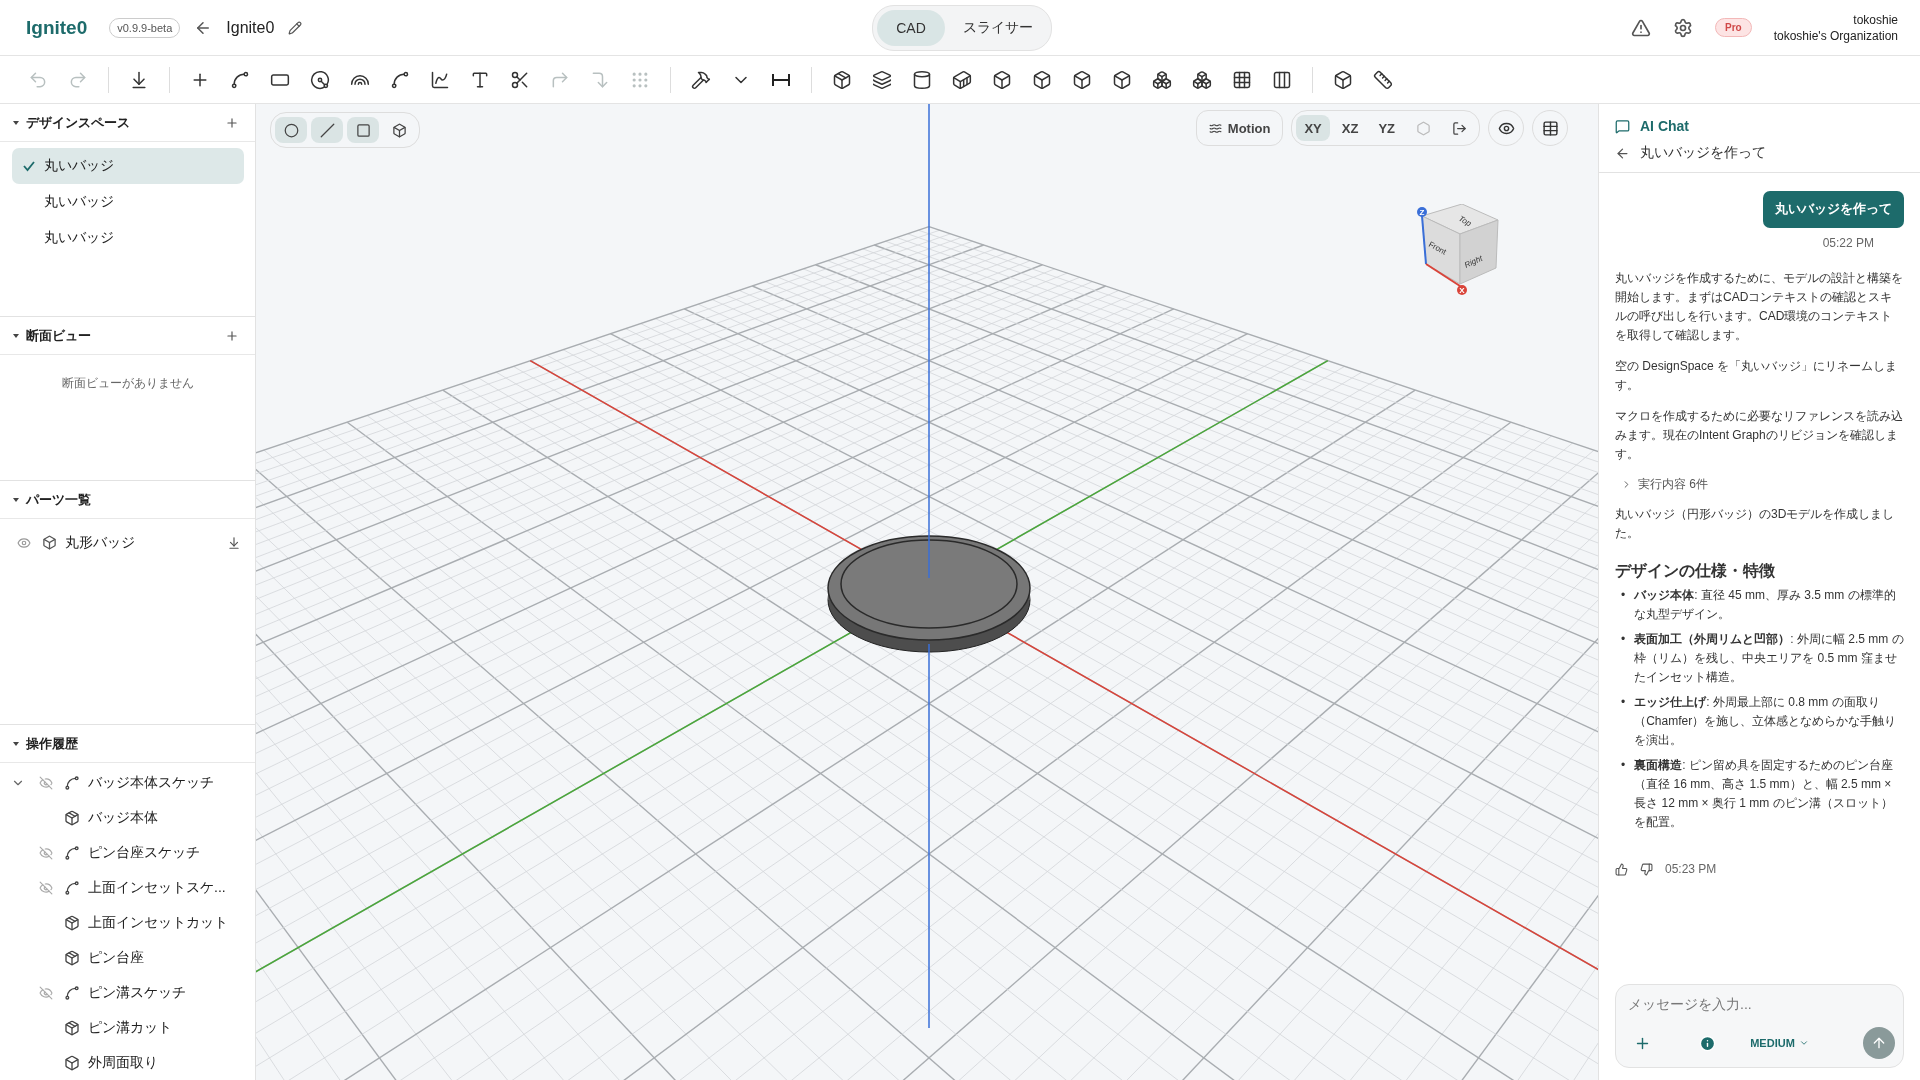 The image size is (1920, 1080). I want to click on view-cube-drawing, so click(1460, 245).